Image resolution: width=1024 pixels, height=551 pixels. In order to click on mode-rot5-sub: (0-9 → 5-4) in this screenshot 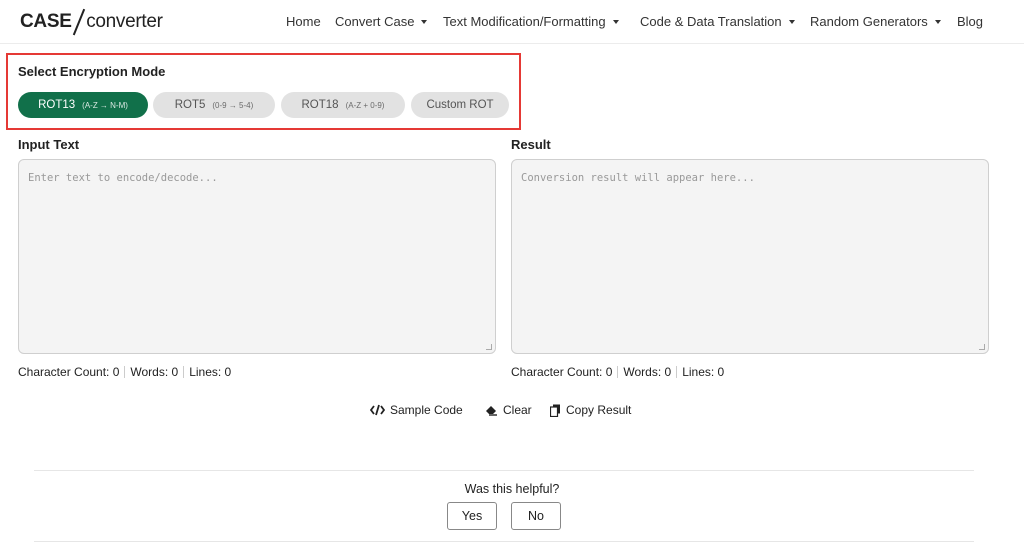, I will do `click(233, 105)`.